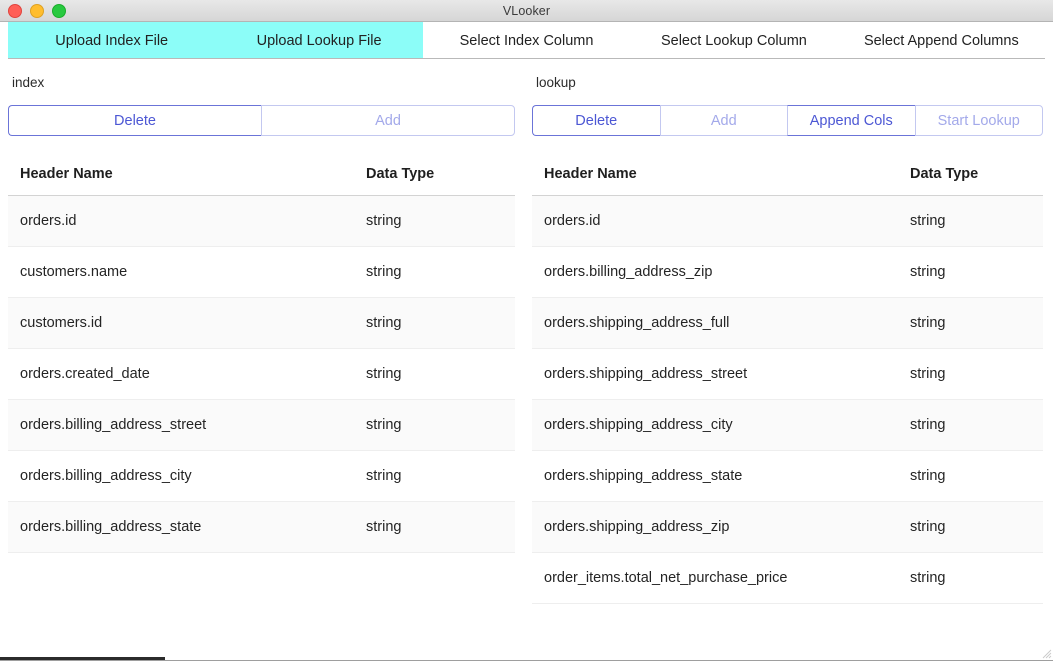  I want to click on tab-select-append-columns: Select Append Columns, so click(941, 40).